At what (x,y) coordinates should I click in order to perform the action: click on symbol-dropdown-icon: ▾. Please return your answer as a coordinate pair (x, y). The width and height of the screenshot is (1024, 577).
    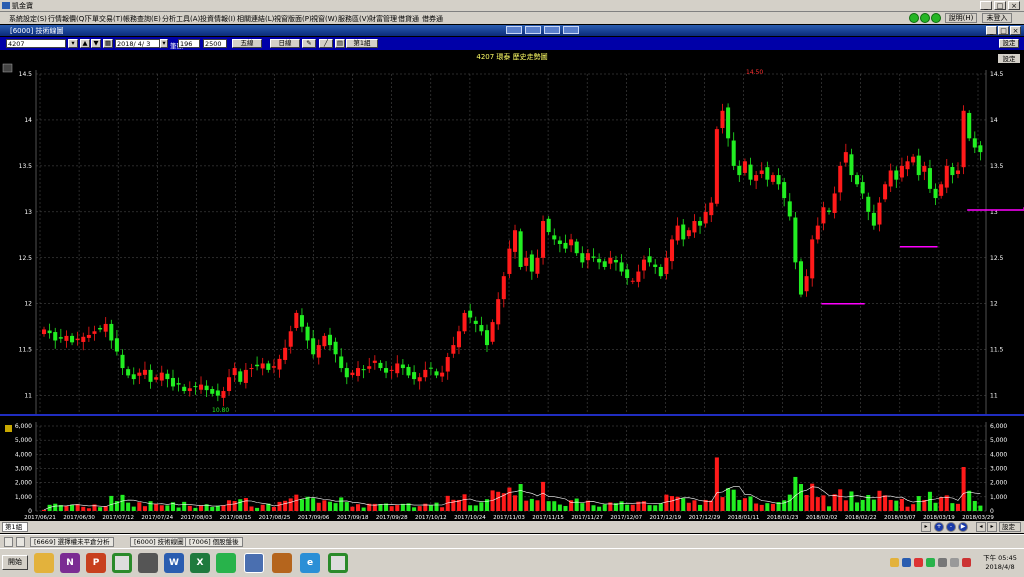
    Looking at the image, I should click on (73, 43).